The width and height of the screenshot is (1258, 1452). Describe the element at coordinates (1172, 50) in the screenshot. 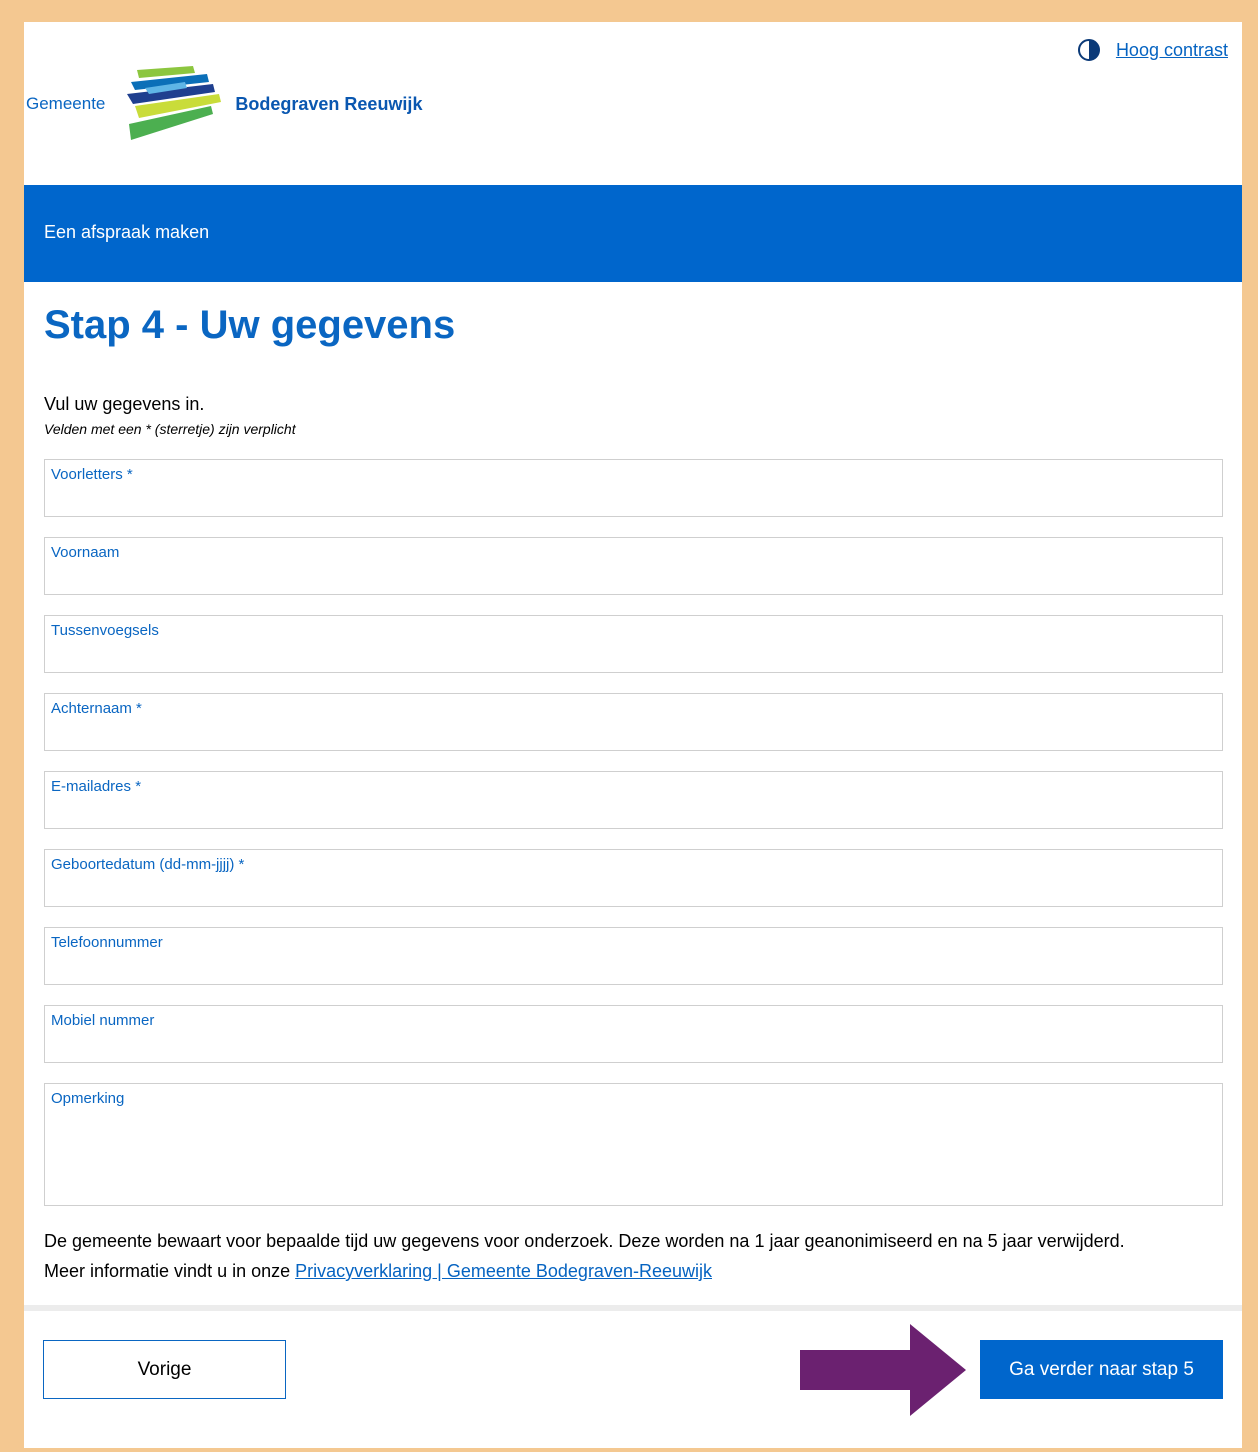

I see `high-contrast-link: Hoog contrast` at that location.